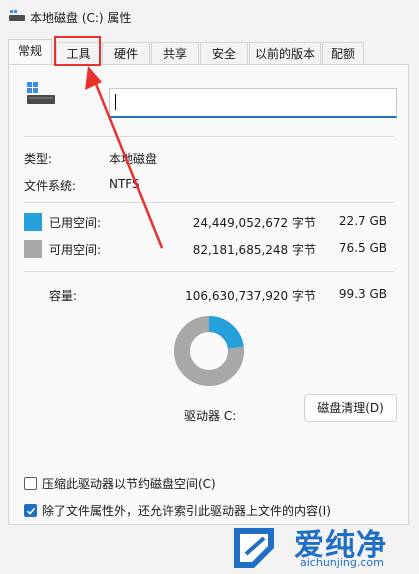  I want to click on watermark-url: aichunjing.com, so click(342, 562).